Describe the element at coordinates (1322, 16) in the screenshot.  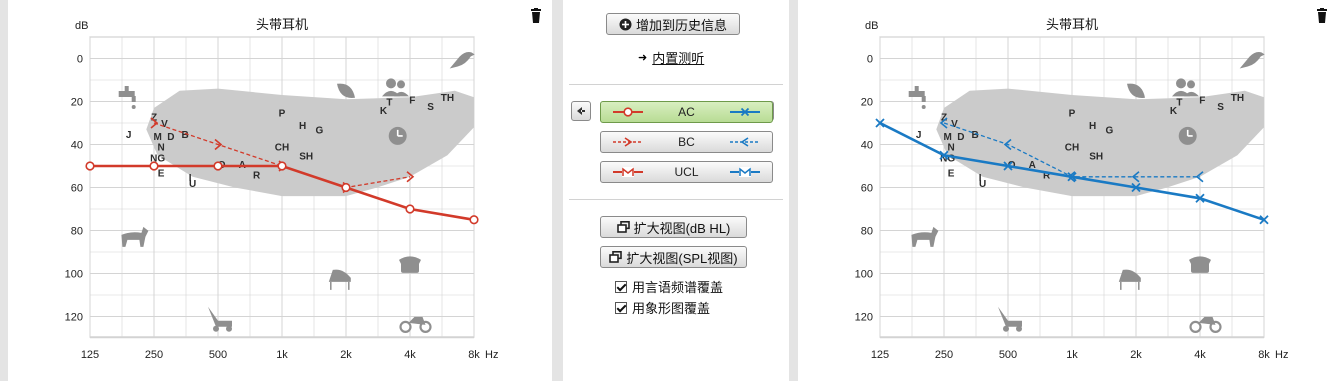
I see `right-trash-icon` at that location.